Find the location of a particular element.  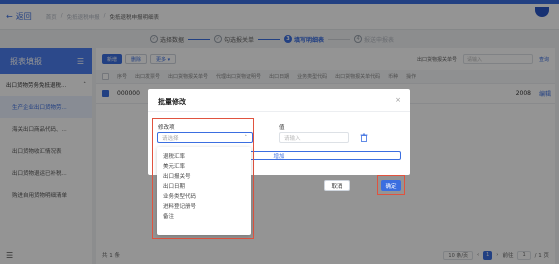

dropdown-option: 出口报关号 is located at coordinates (204, 176).